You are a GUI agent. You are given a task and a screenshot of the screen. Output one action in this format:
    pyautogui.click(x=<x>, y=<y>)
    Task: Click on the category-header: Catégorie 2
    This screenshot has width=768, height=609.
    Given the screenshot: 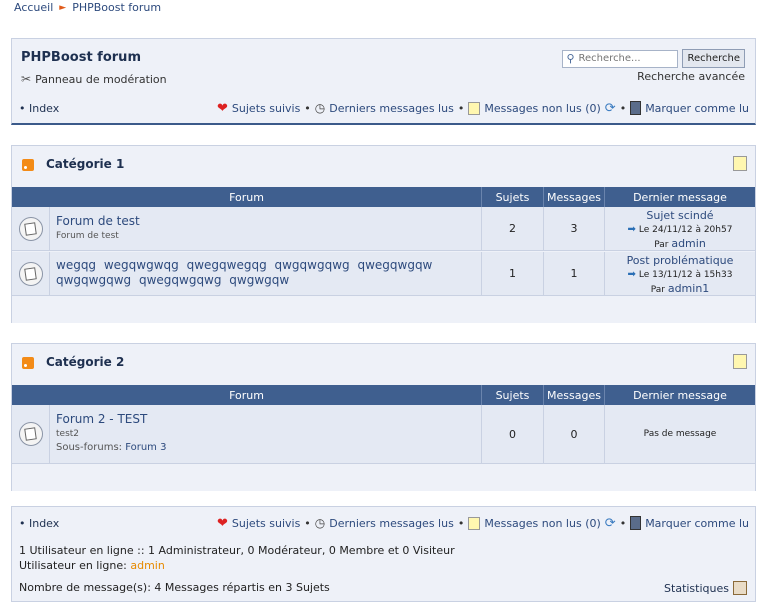 What is the action you would take?
    pyautogui.click(x=383, y=364)
    